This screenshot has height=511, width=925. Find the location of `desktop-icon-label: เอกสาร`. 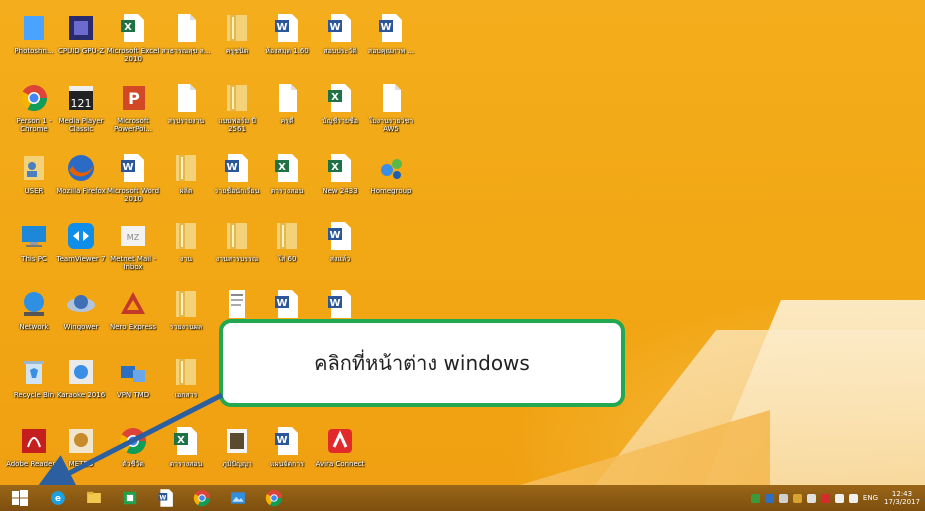

desktop-icon-label: เอกสาร is located at coordinates (186, 395).